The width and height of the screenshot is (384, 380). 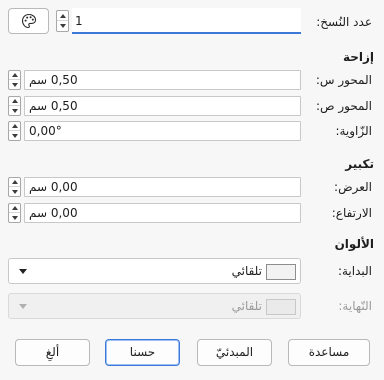 What do you see at coordinates (355, 306) in the screenshot?
I see `end-color-label: النّهاية:` at bounding box center [355, 306].